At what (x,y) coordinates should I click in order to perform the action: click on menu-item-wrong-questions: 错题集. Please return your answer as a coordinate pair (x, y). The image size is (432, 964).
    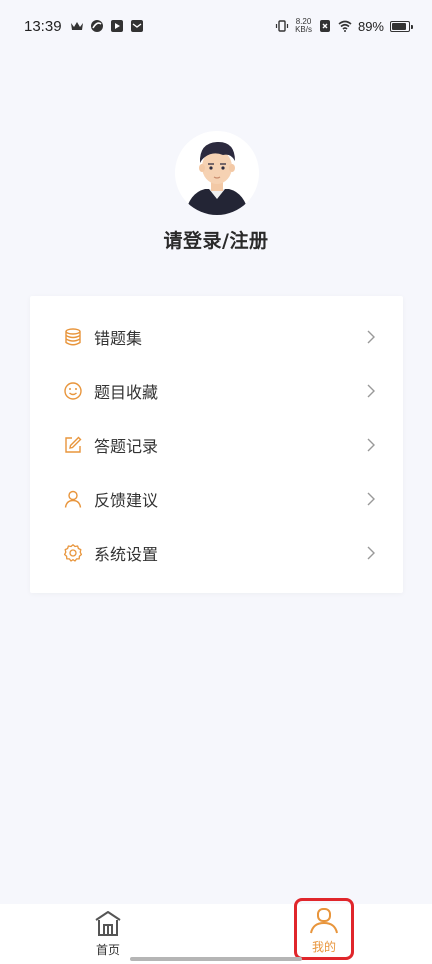
    Looking at the image, I should click on (216, 337).